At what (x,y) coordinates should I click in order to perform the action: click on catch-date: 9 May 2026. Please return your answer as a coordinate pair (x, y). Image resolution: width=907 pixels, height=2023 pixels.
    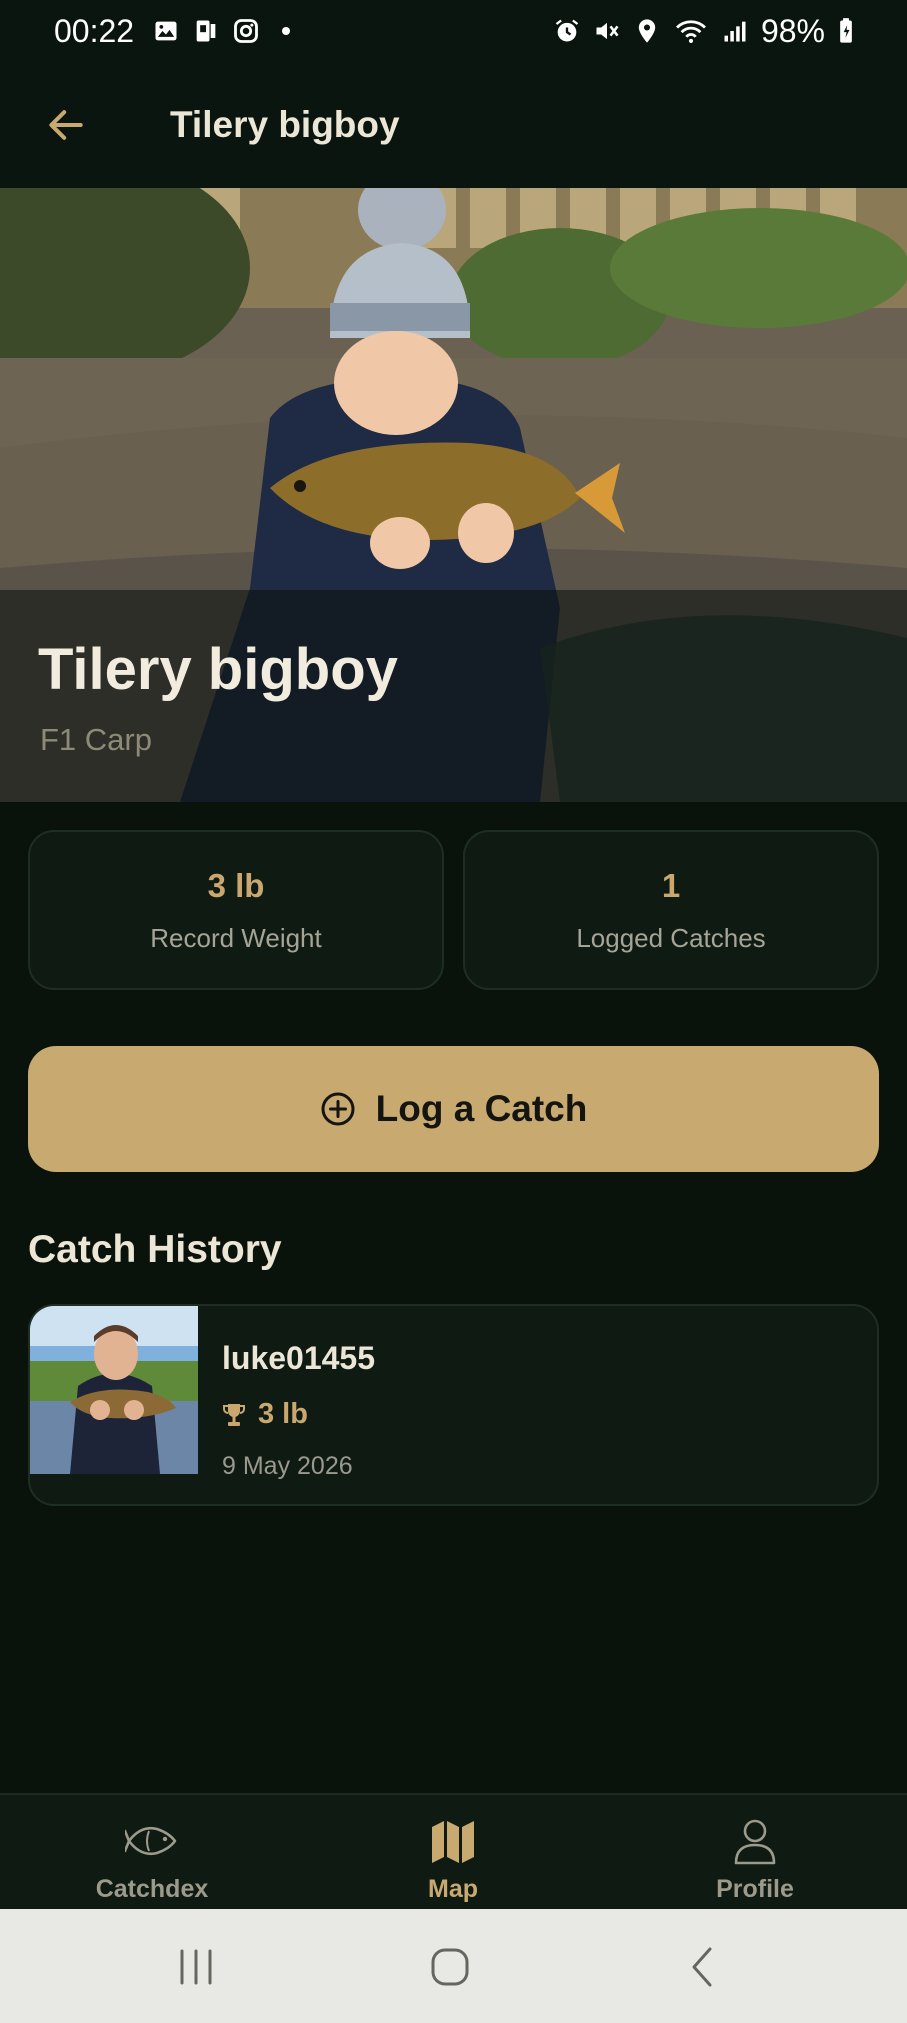
    Looking at the image, I should click on (287, 1466).